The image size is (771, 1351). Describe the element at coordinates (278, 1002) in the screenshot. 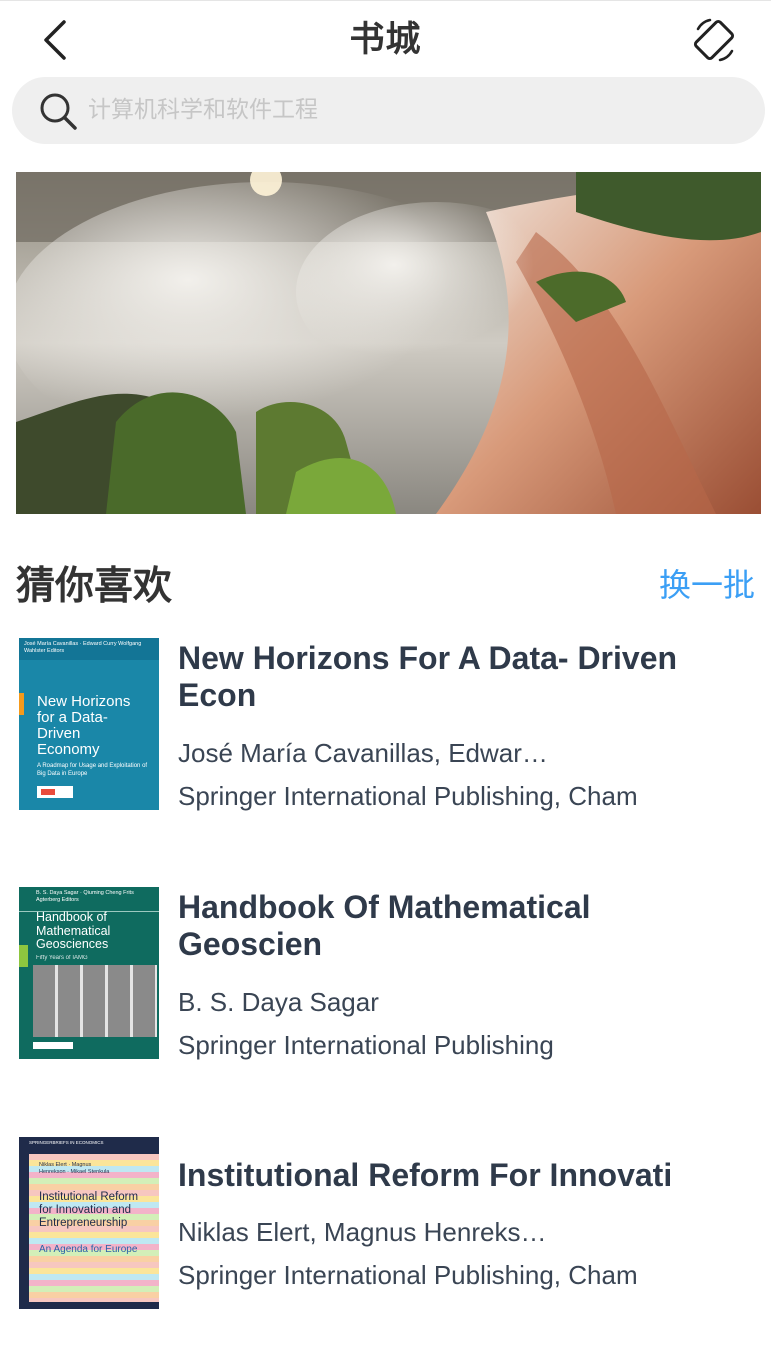

I see `book-author: B. S. Daya Sagar` at that location.